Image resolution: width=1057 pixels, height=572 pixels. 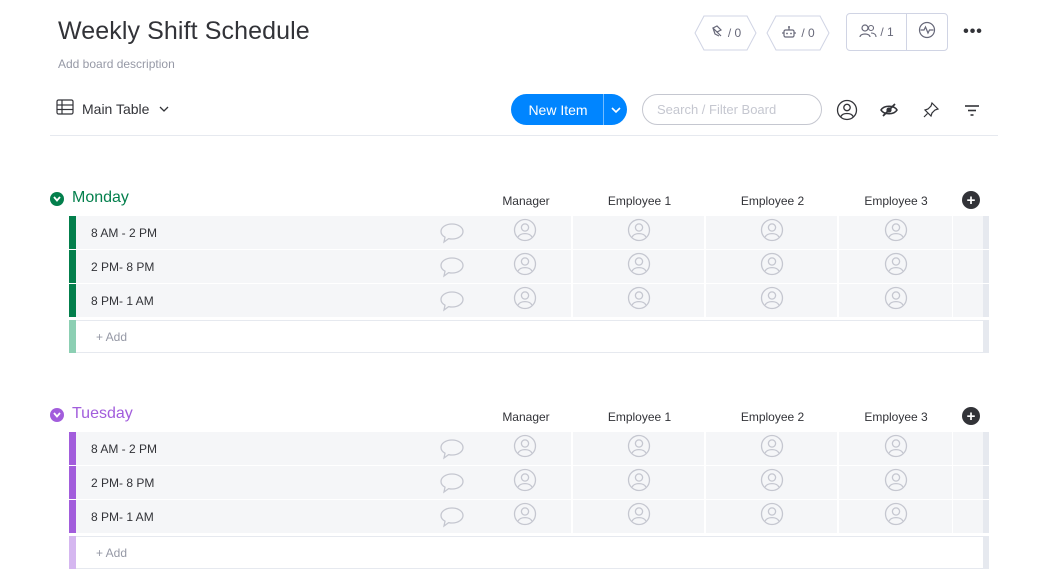 What do you see at coordinates (971, 232) in the screenshot?
I see `row-end-cell` at bounding box center [971, 232].